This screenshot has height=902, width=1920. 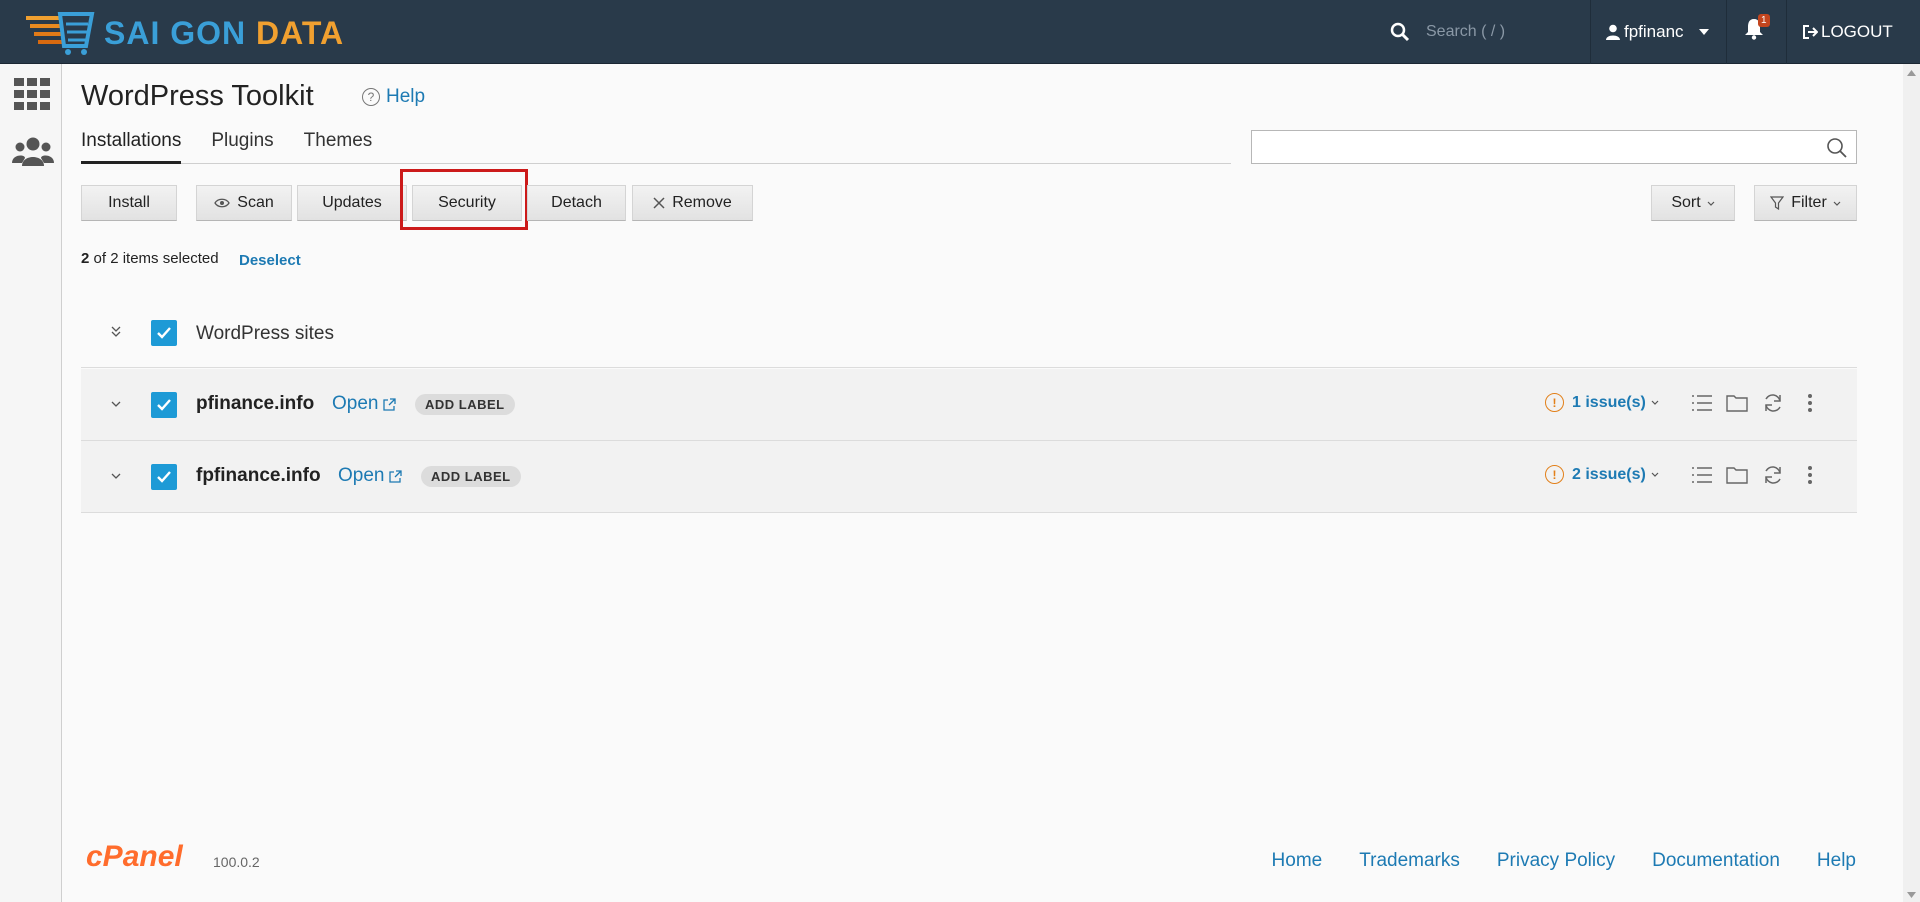 What do you see at coordinates (1911, 483) in the screenshot?
I see `page-scrollbar` at bounding box center [1911, 483].